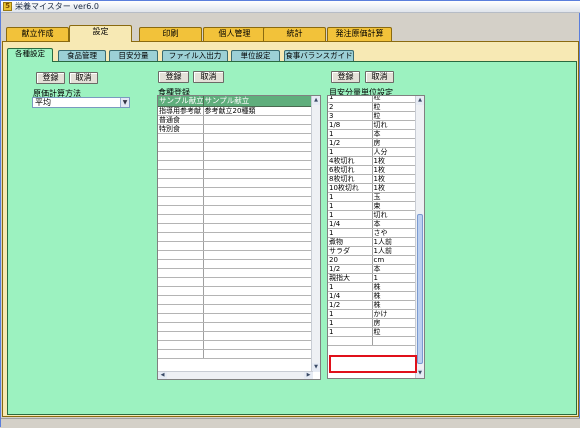 This screenshot has height=428, width=580. Describe the element at coordinates (208, 77) in the screenshot. I see `meal-cancel-button: 取消` at that location.